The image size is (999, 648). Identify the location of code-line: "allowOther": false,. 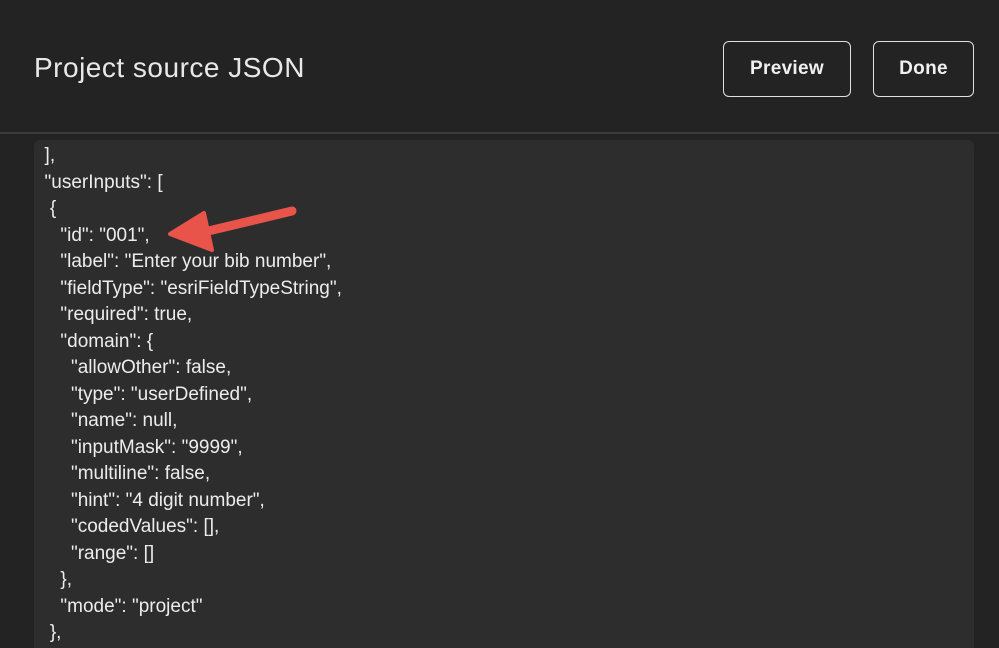
(133, 367).